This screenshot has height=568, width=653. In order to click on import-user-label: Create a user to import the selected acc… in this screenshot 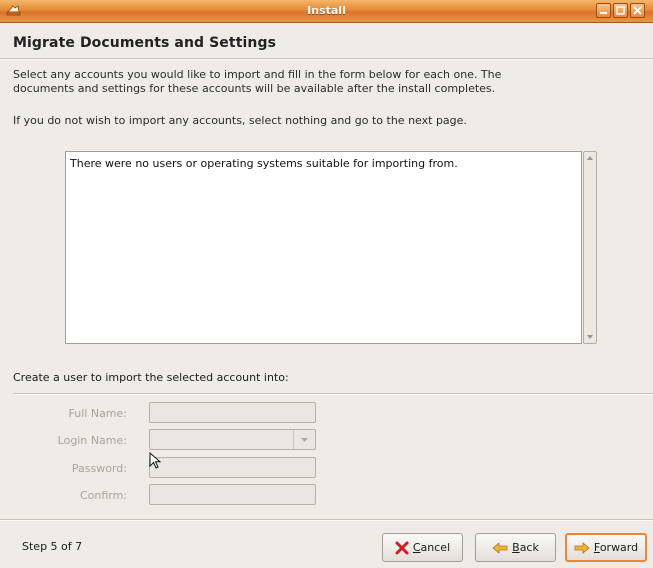, I will do `click(151, 377)`.